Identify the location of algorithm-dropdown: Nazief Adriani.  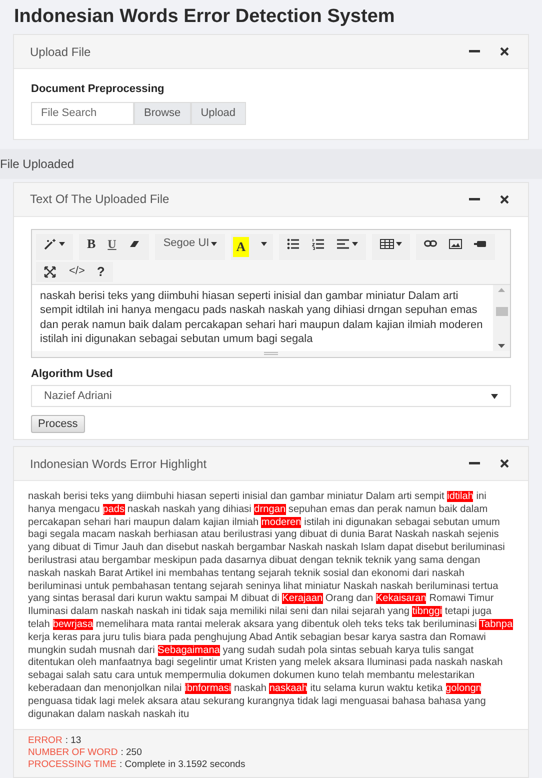
(271, 396).